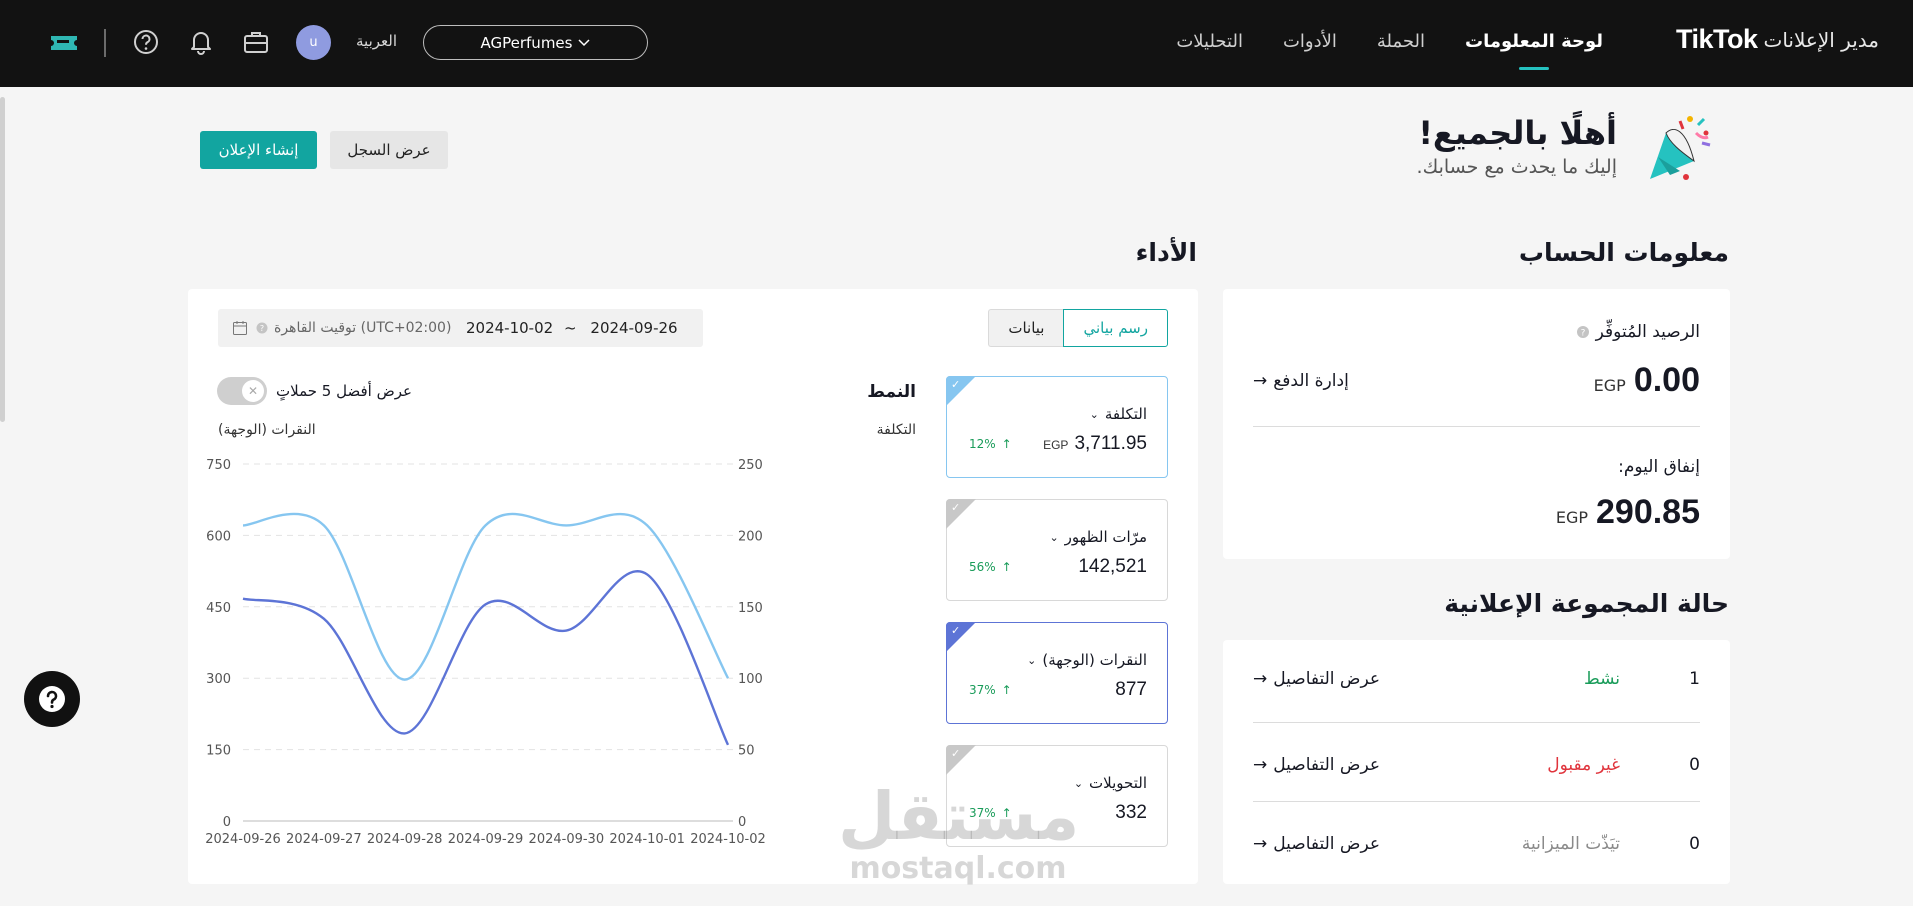 The height and width of the screenshot is (906, 1913). What do you see at coordinates (324, 839) in the screenshot?
I see `x-tick-label: 2024-09-27` at bounding box center [324, 839].